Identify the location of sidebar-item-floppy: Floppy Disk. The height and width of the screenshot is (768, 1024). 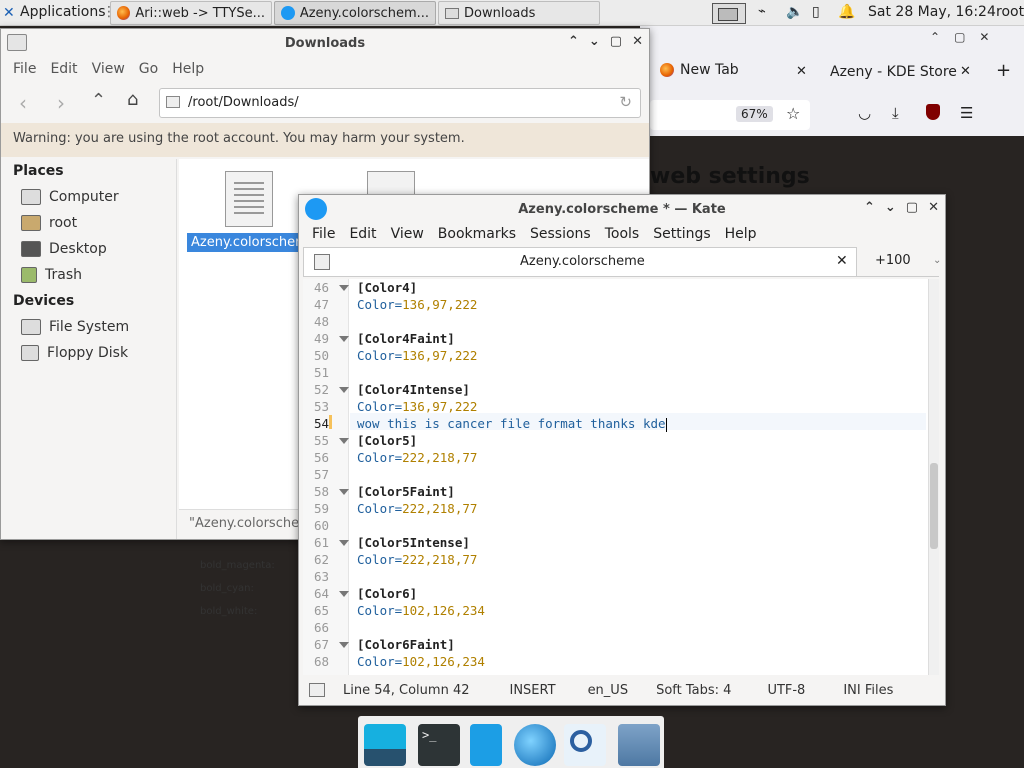
(74, 353).